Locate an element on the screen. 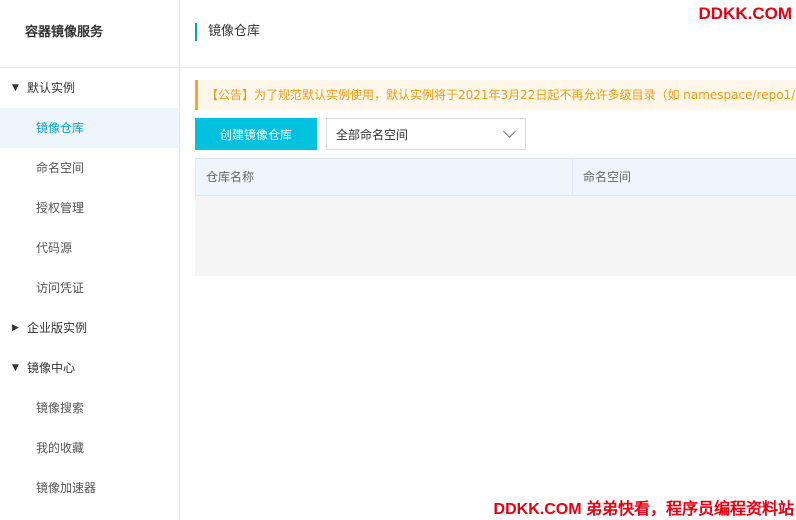 The image size is (796, 520). sidebar-item-image-accelerator: 镜像加速器 is located at coordinates (89, 488).